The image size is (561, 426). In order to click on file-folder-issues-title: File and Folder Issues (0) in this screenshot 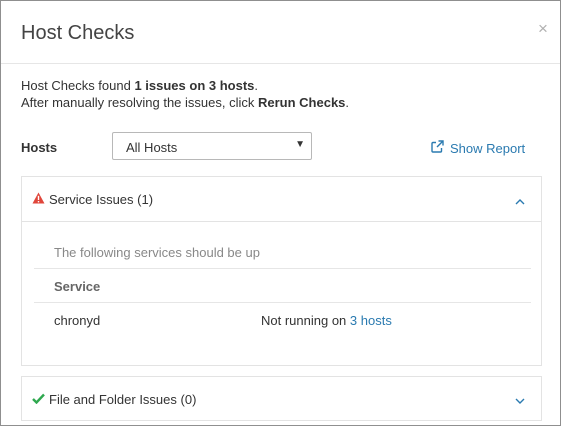, I will do `click(123, 399)`.